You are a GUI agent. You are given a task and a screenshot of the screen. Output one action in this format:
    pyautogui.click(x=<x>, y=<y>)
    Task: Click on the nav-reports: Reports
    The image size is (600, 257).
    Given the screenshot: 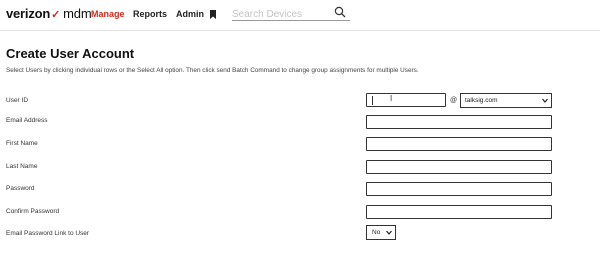 What is the action you would take?
    pyautogui.click(x=150, y=14)
    